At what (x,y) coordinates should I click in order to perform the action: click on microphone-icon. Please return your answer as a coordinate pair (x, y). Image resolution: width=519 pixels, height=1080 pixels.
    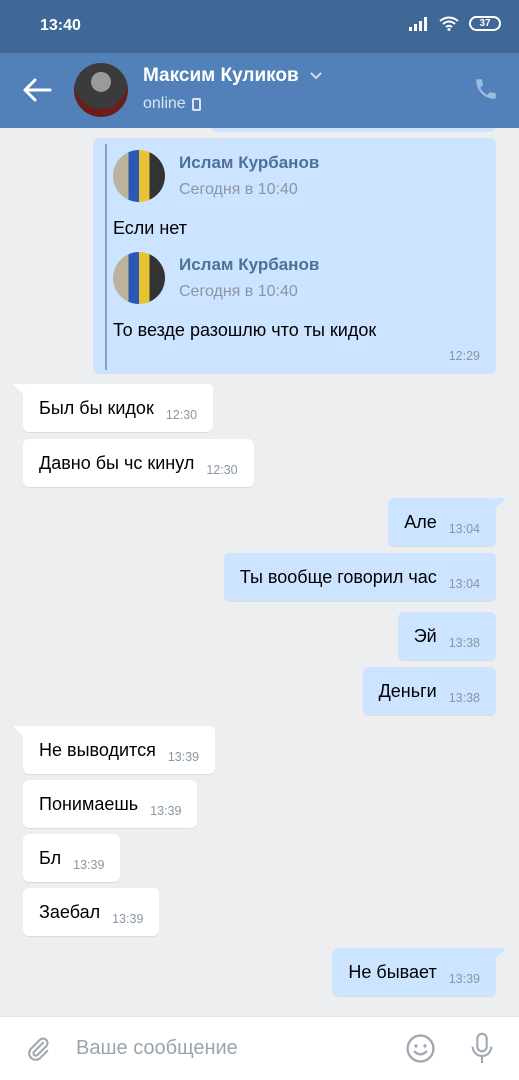
    Looking at the image, I should click on (482, 1049).